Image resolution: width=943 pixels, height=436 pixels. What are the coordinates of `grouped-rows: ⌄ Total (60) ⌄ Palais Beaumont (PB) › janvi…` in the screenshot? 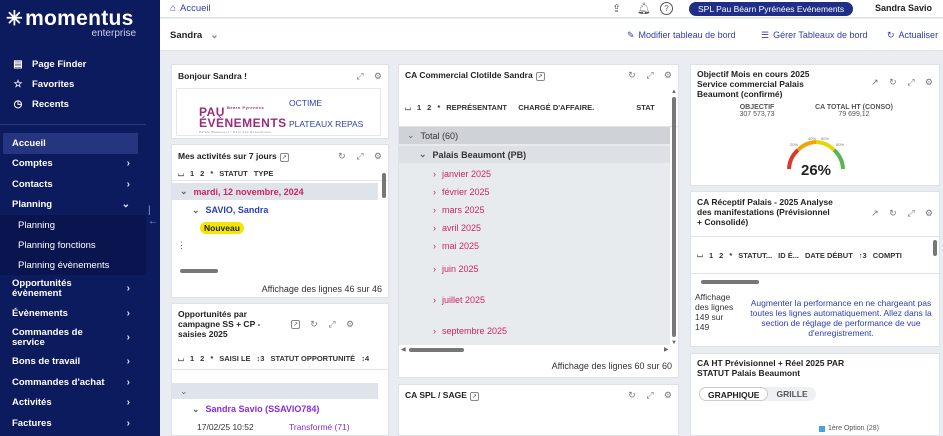 It's located at (534, 236).